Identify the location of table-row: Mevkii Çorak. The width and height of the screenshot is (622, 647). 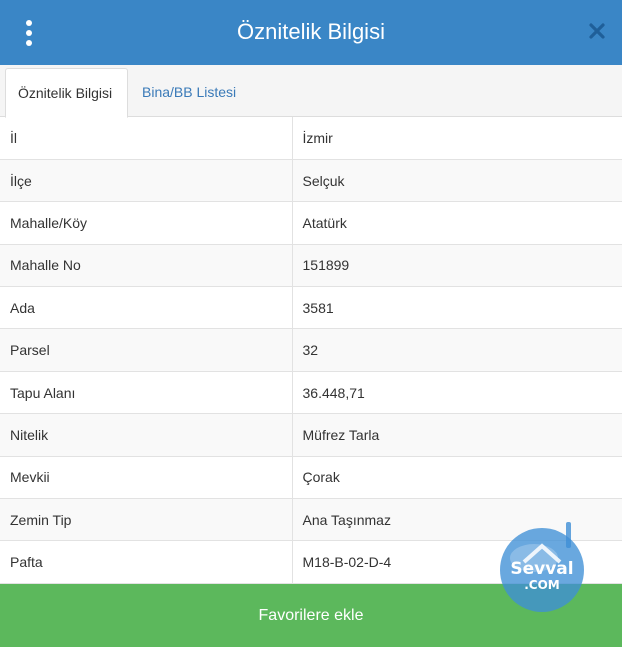
(311, 478).